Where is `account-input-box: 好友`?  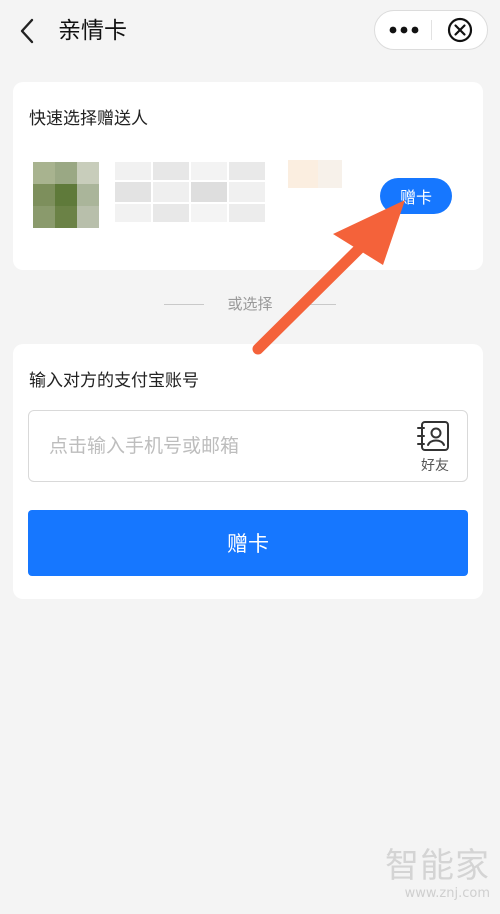 account-input-box: 好友 is located at coordinates (248, 446).